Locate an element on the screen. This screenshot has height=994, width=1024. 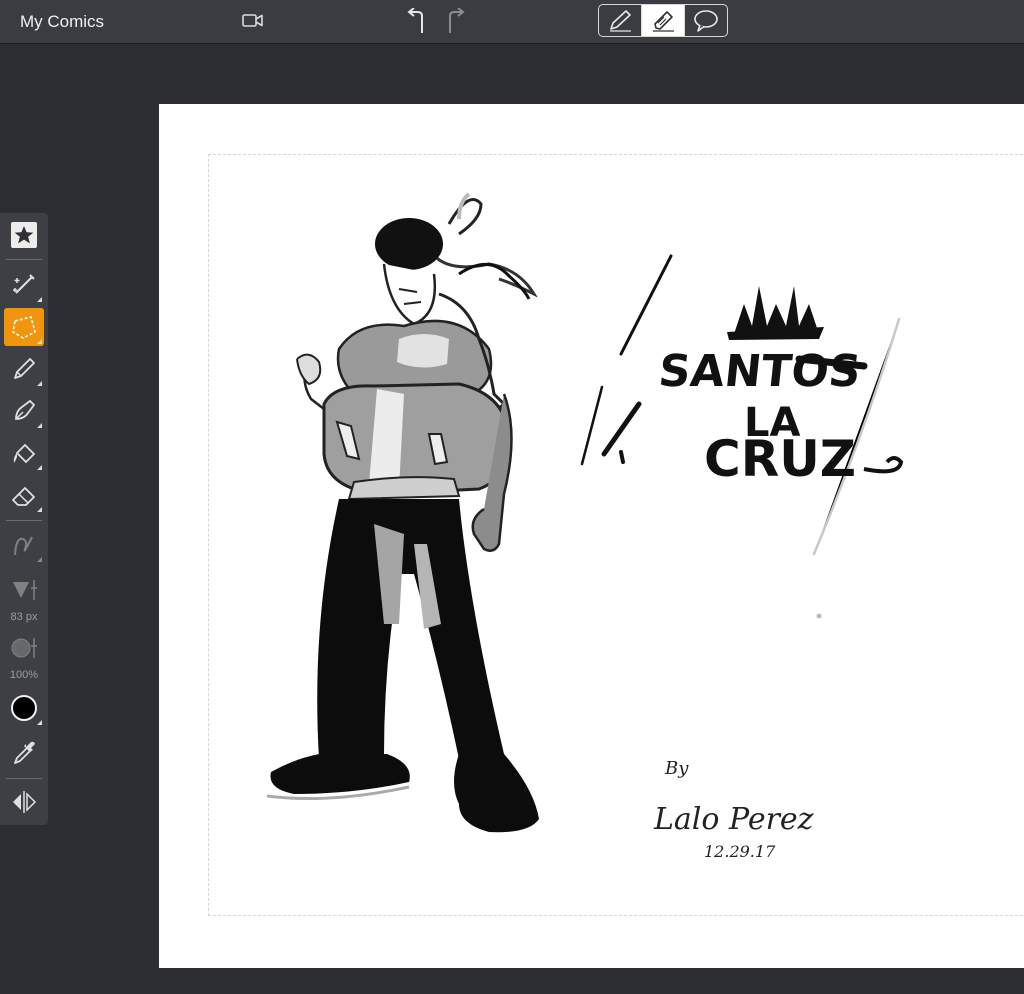
motion-lines is located at coordinates (740, 405).